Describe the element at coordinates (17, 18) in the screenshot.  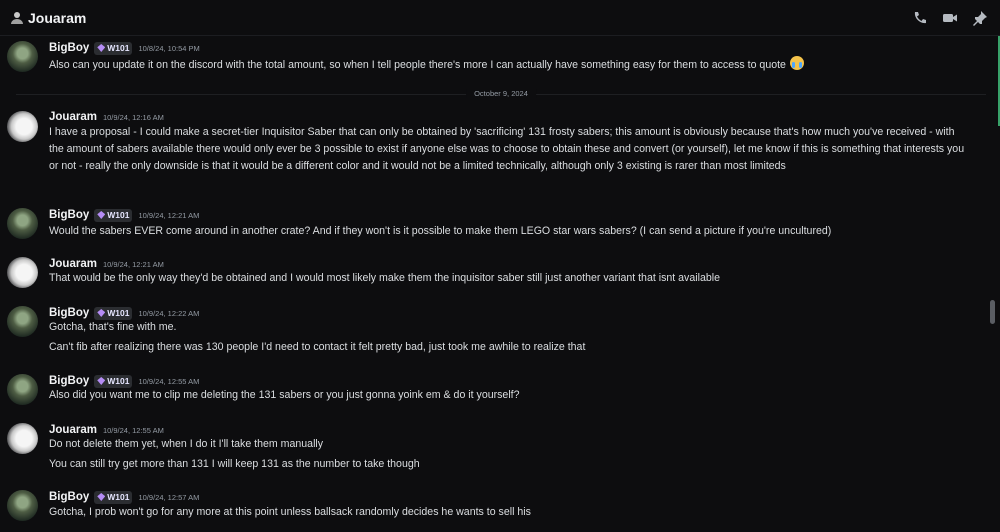
I see `user-icon` at that location.